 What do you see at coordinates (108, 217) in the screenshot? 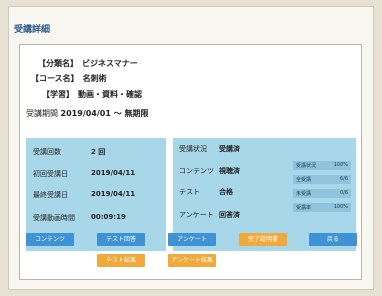
I see `stats-value: 00:09:19` at bounding box center [108, 217].